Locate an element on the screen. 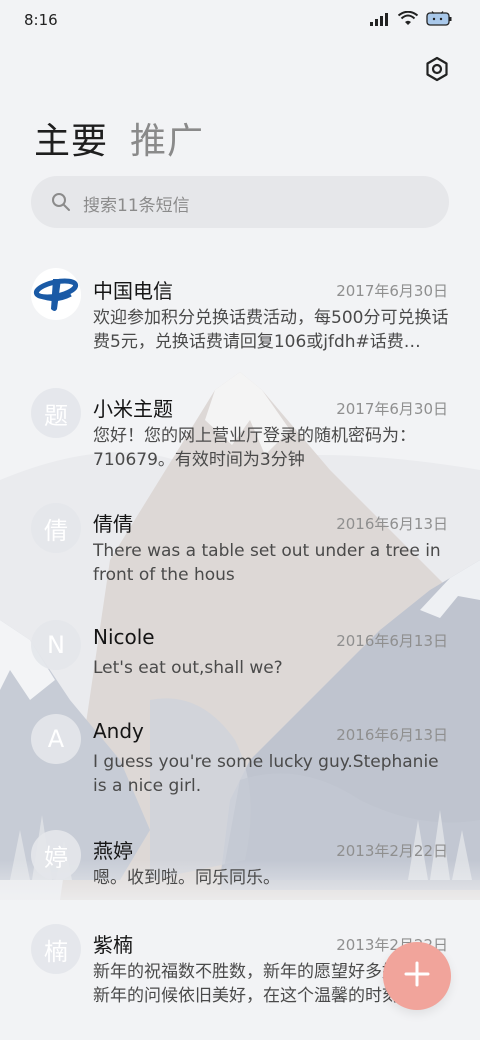  message-preview: 嗯。收到啦。同乐同乐。 is located at coordinates (186, 878).